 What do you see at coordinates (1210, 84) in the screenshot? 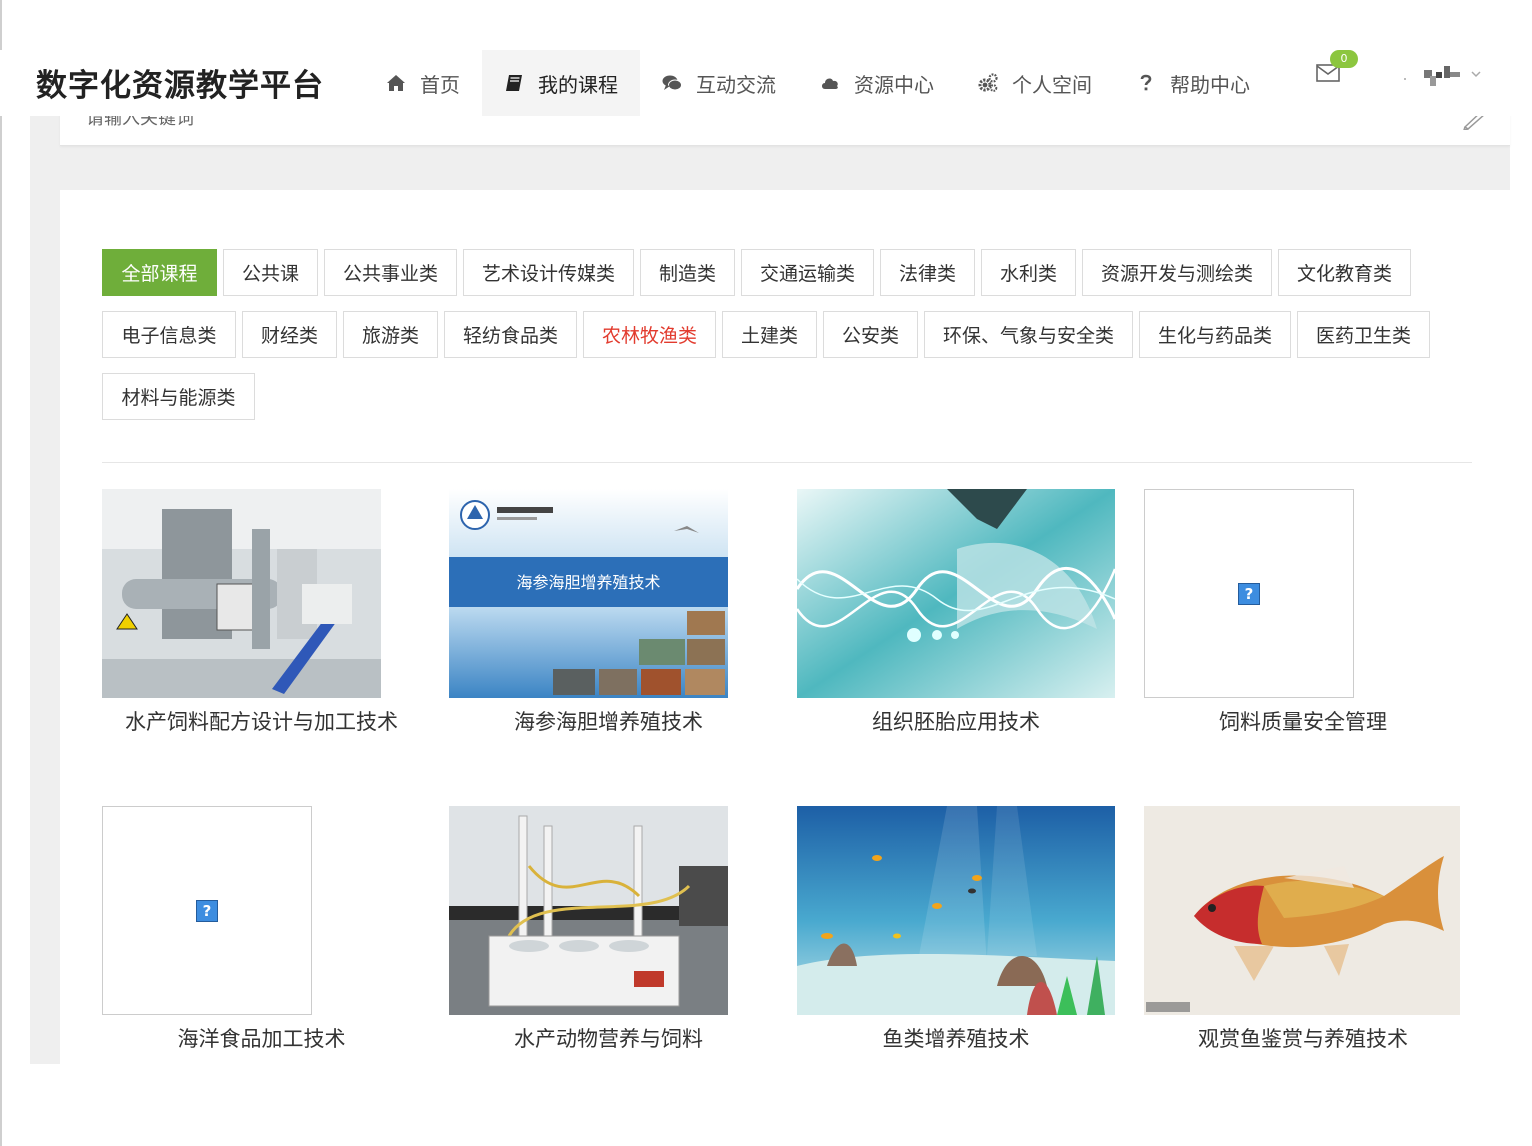
I see `nav-help-label: 帮助中心` at bounding box center [1210, 84].